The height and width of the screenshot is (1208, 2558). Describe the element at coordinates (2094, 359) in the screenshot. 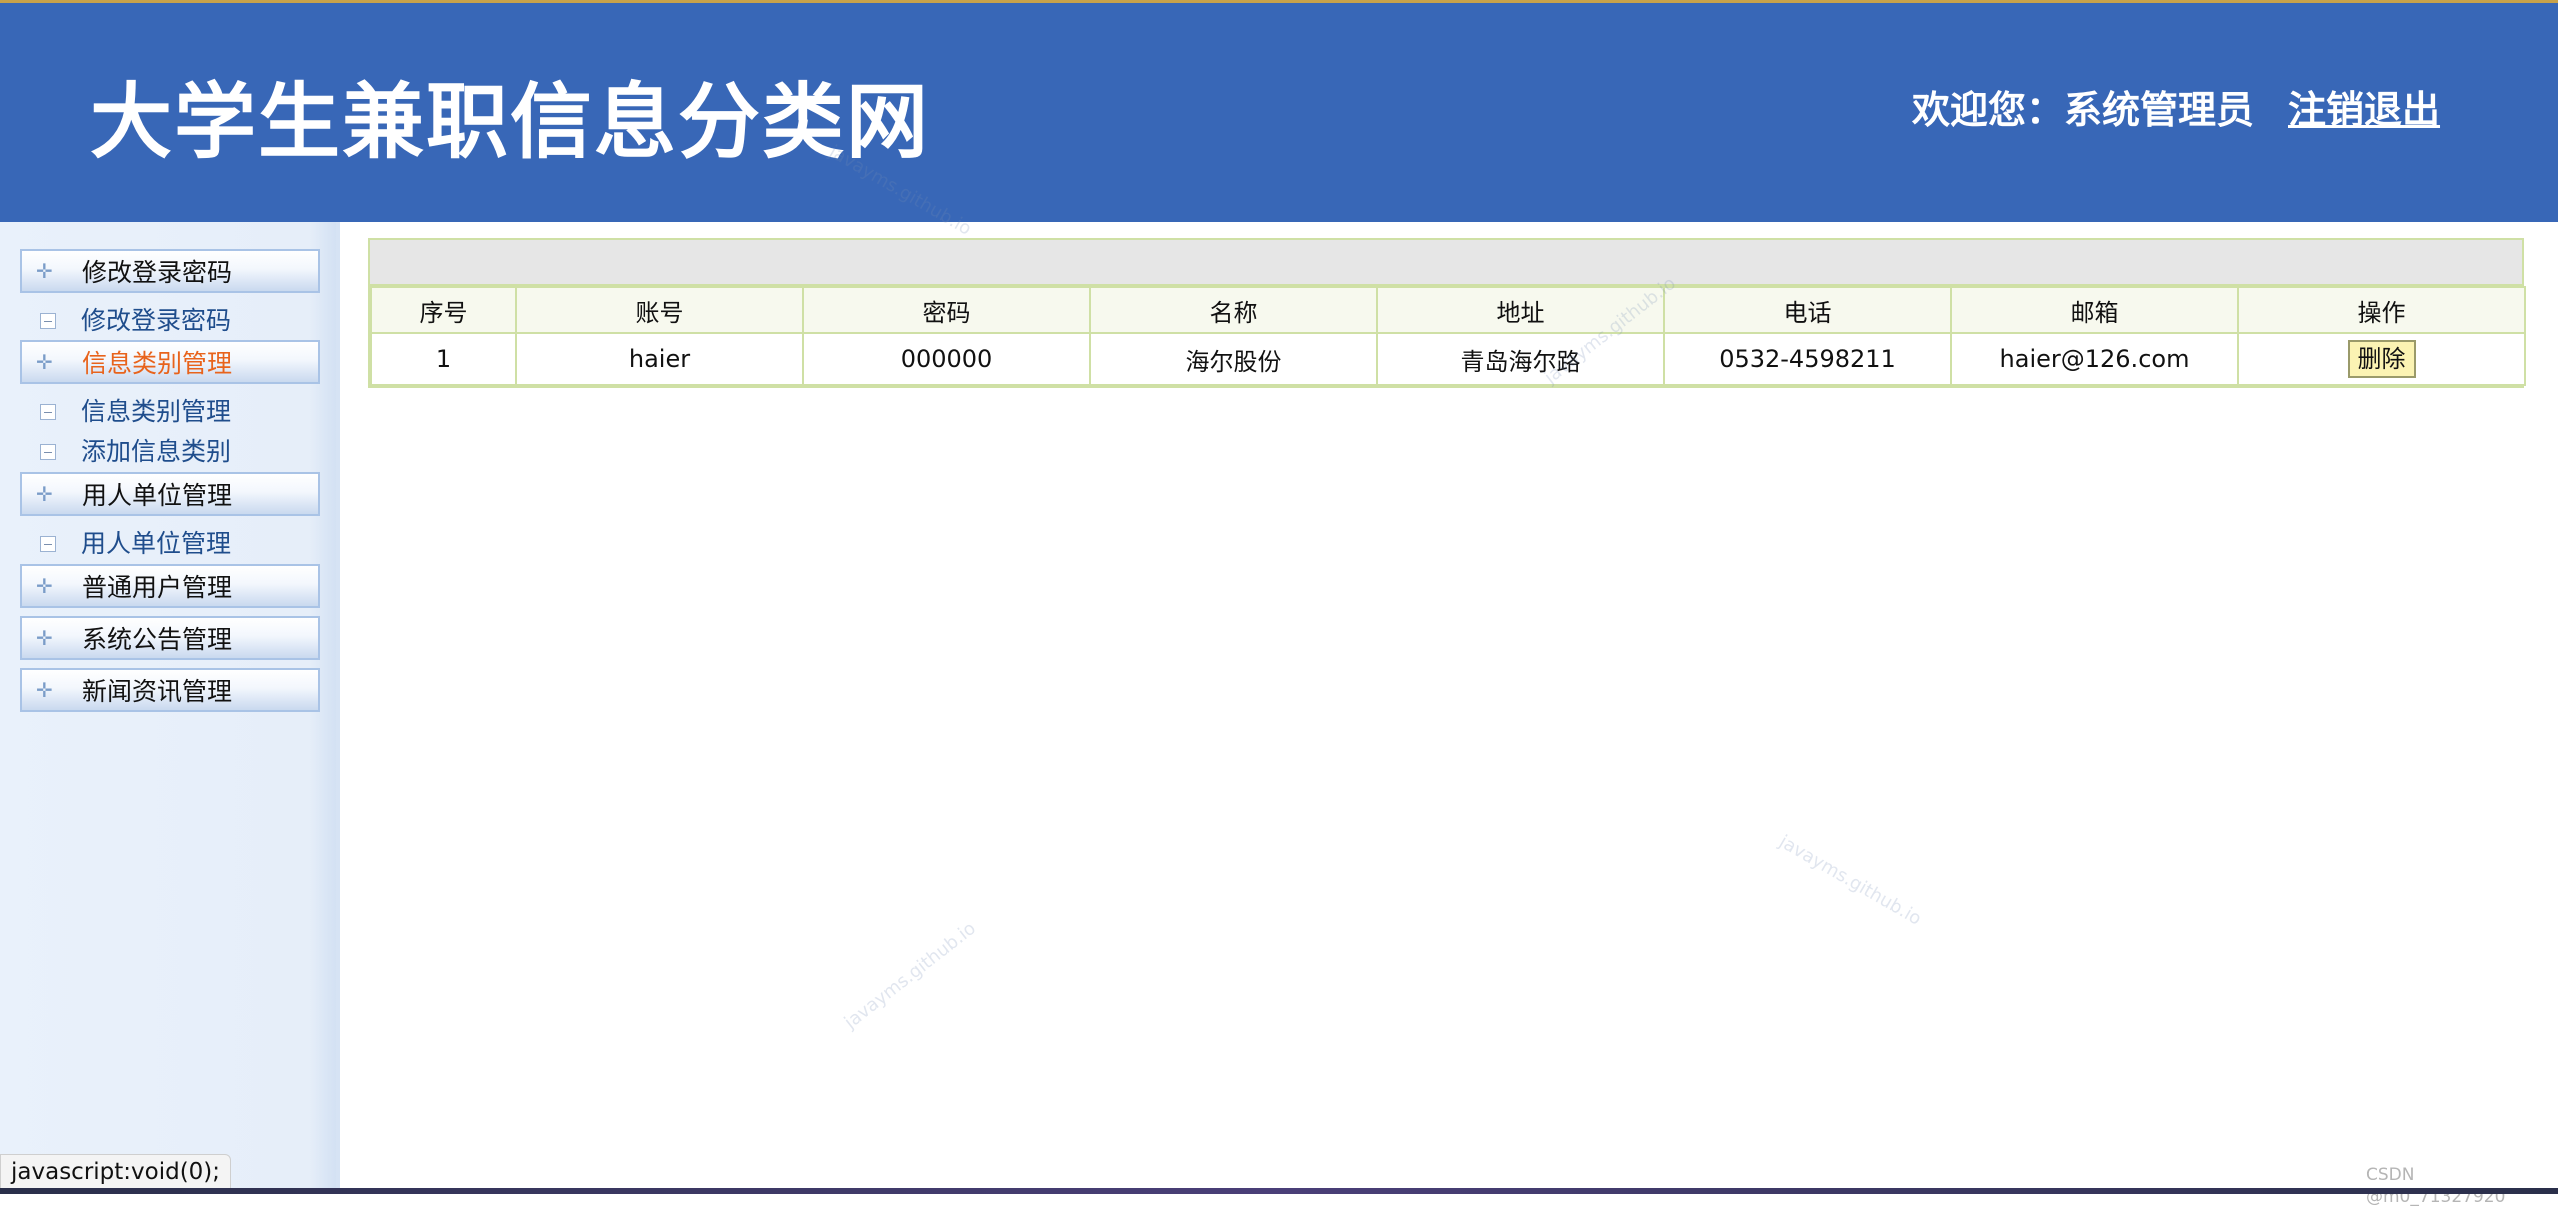

I see `cell-email: haier@126.com` at that location.